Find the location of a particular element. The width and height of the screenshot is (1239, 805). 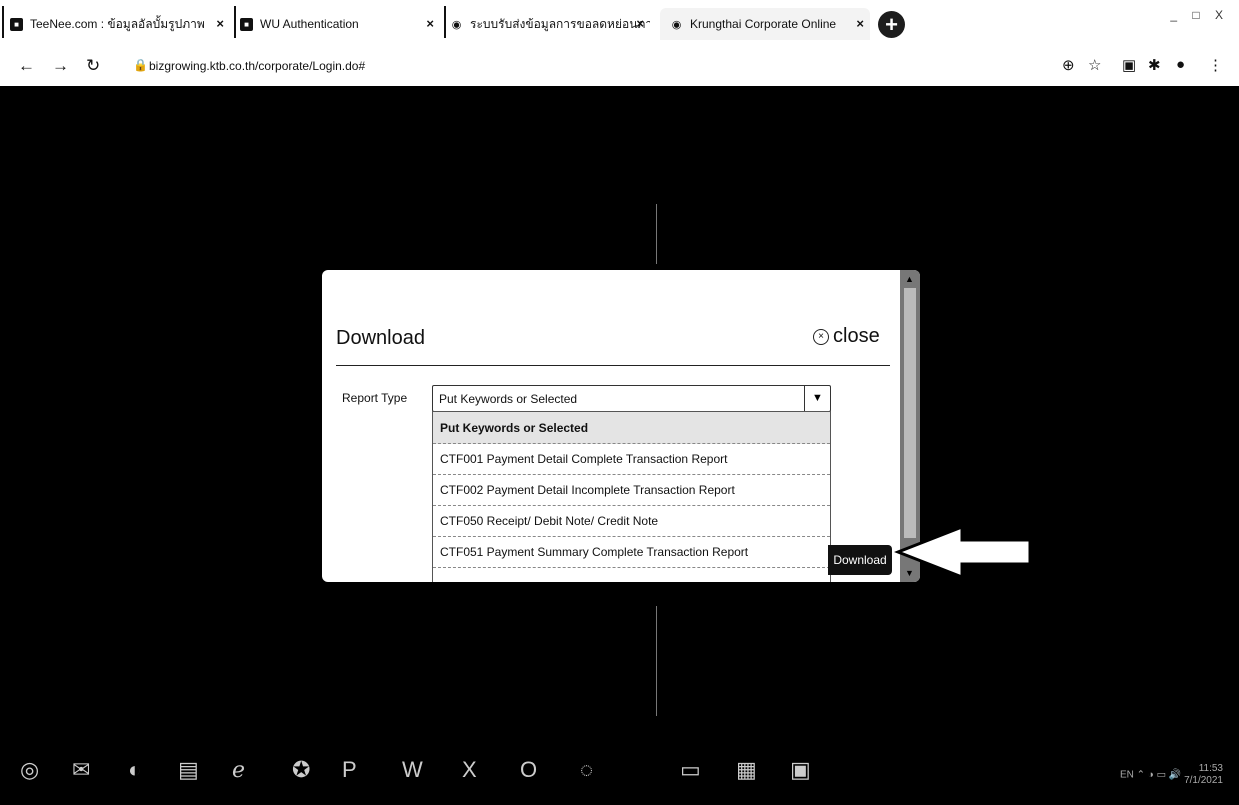

download-button: Download is located at coordinates (860, 560).